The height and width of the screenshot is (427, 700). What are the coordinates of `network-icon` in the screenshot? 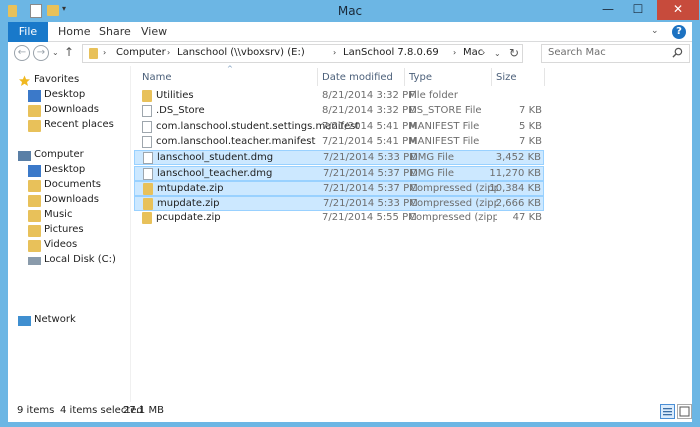 It's located at (24, 321).